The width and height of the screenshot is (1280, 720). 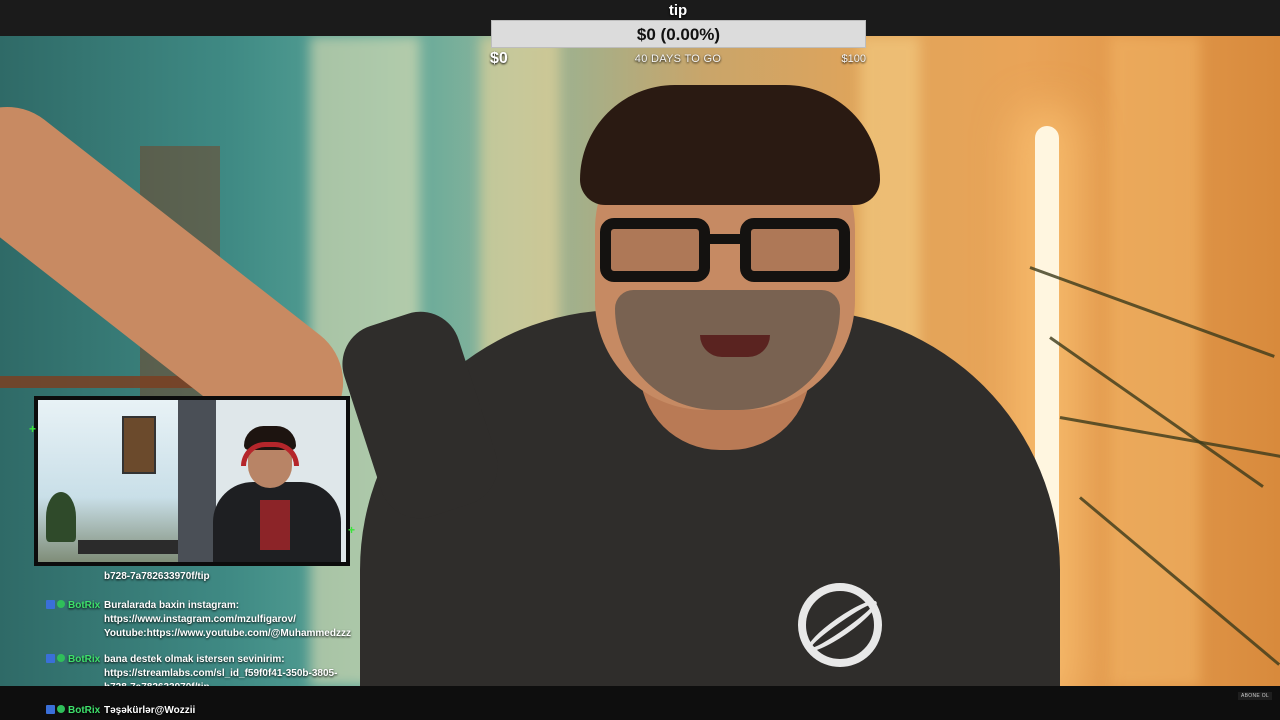 I want to click on webcam-curtain, so click(x=198, y=481).